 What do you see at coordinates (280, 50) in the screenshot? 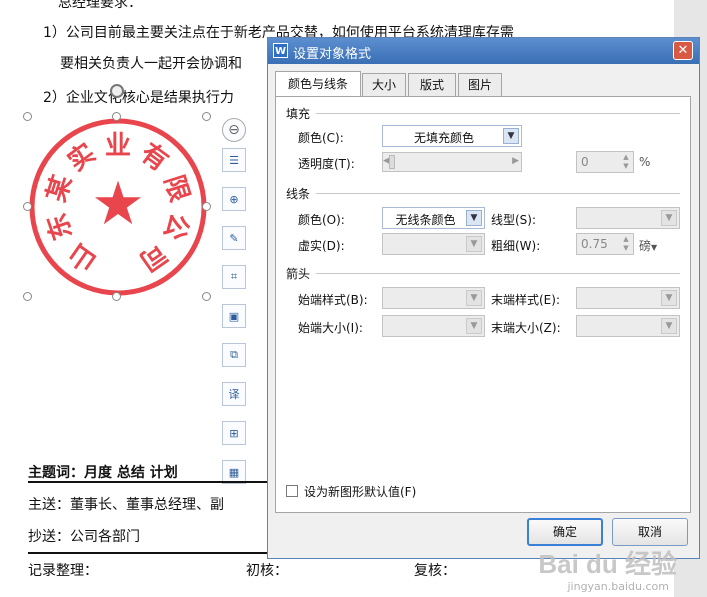
I see `wps-app-icon: W` at bounding box center [280, 50].